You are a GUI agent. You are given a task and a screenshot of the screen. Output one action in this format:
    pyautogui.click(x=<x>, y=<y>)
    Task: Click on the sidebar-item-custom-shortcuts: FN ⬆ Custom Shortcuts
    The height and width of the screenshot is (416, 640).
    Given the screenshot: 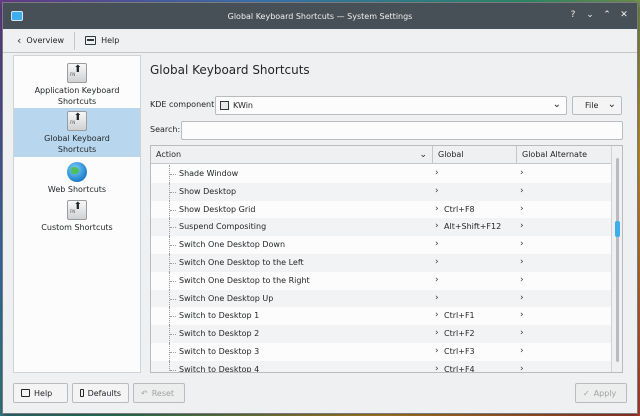 What is the action you would take?
    pyautogui.click(x=77, y=216)
    